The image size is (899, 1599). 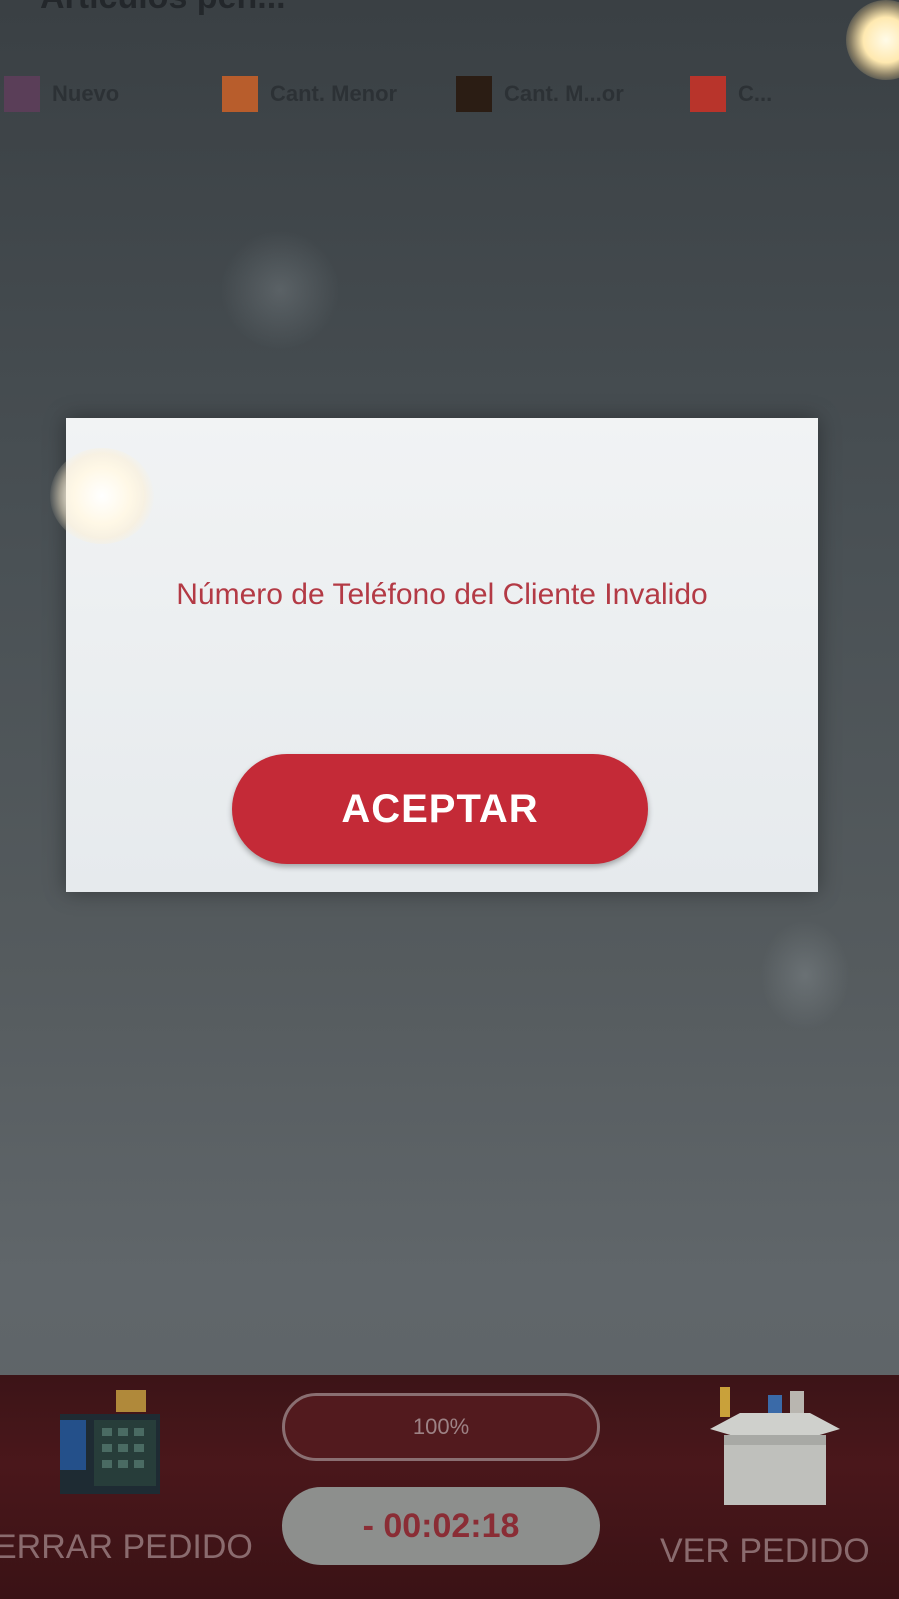 I want to click on dialog-message: Número de Teléfono del Cliente Invalido, so click(x=442, y=594).